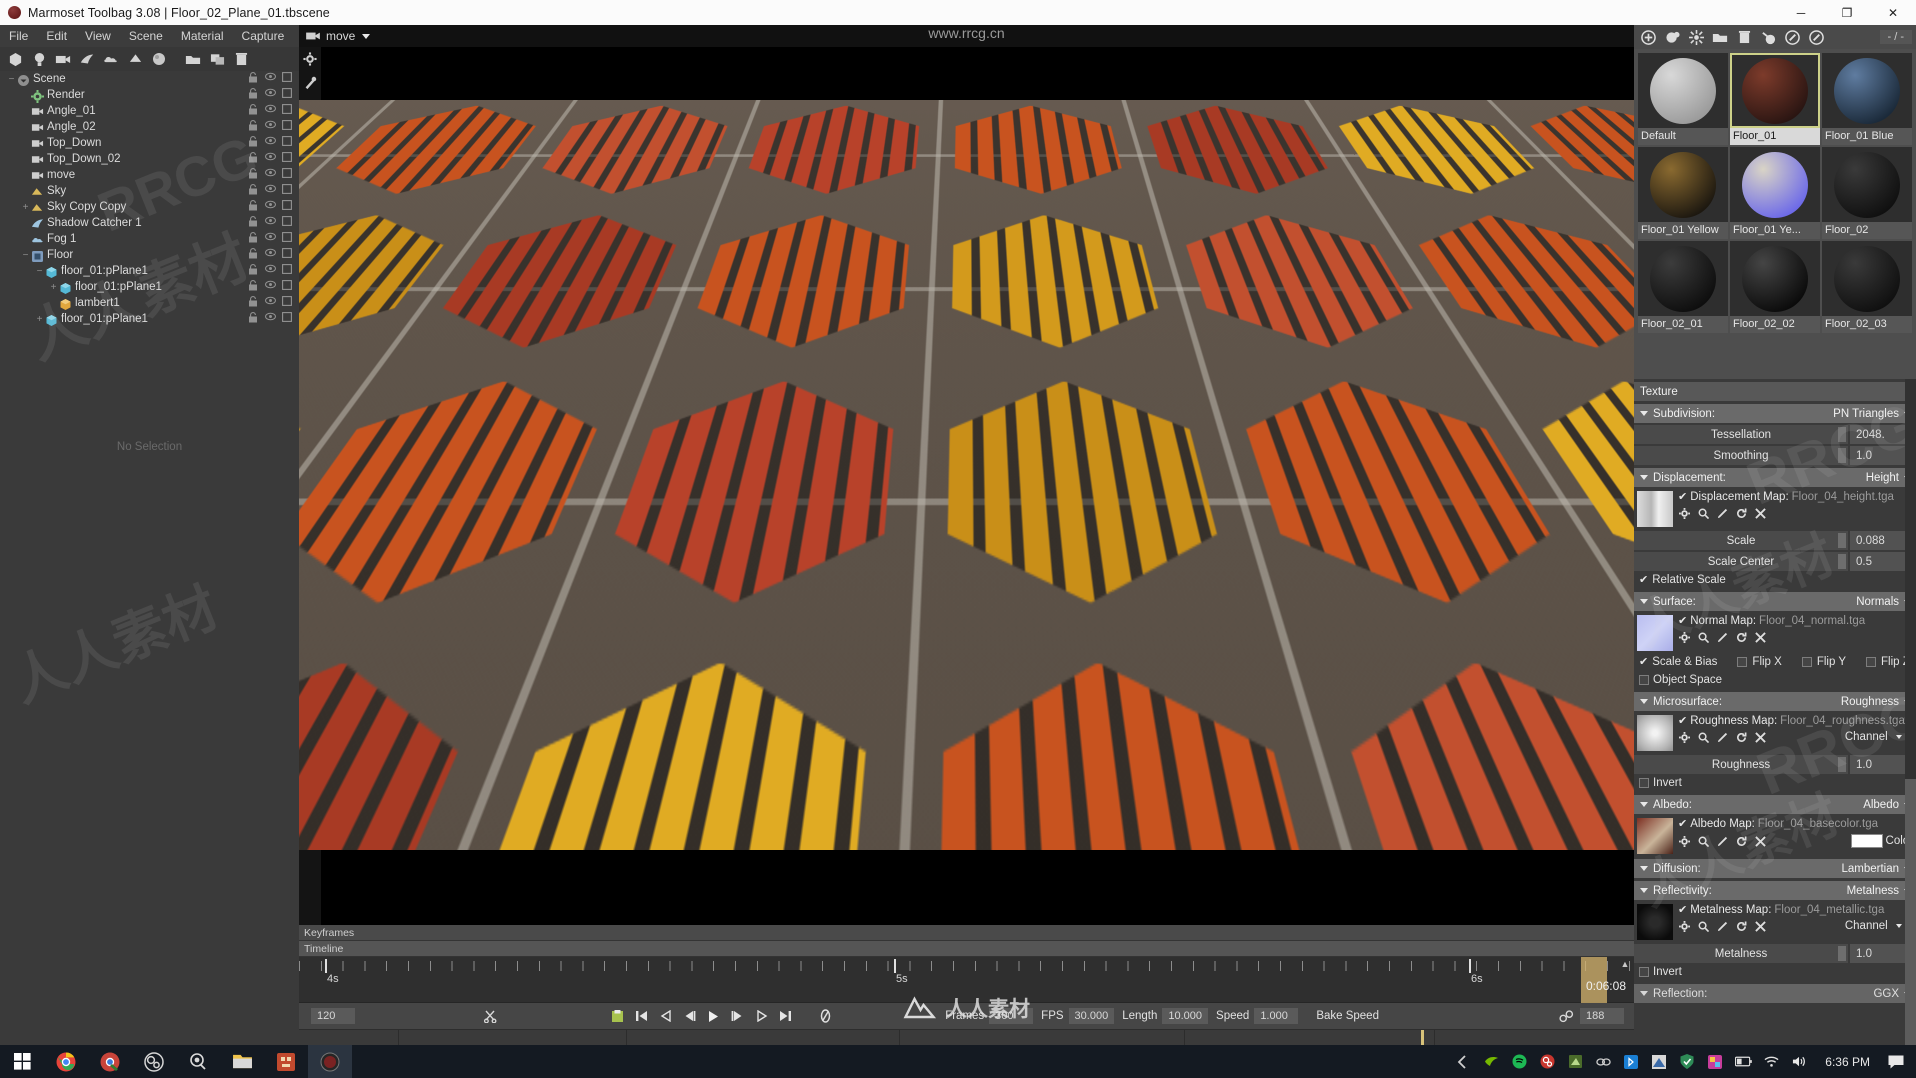 The height and width of the screenshot is (1078, 1916). I want to click on material-name-label: Floor_02_03, so click(1867, 324).